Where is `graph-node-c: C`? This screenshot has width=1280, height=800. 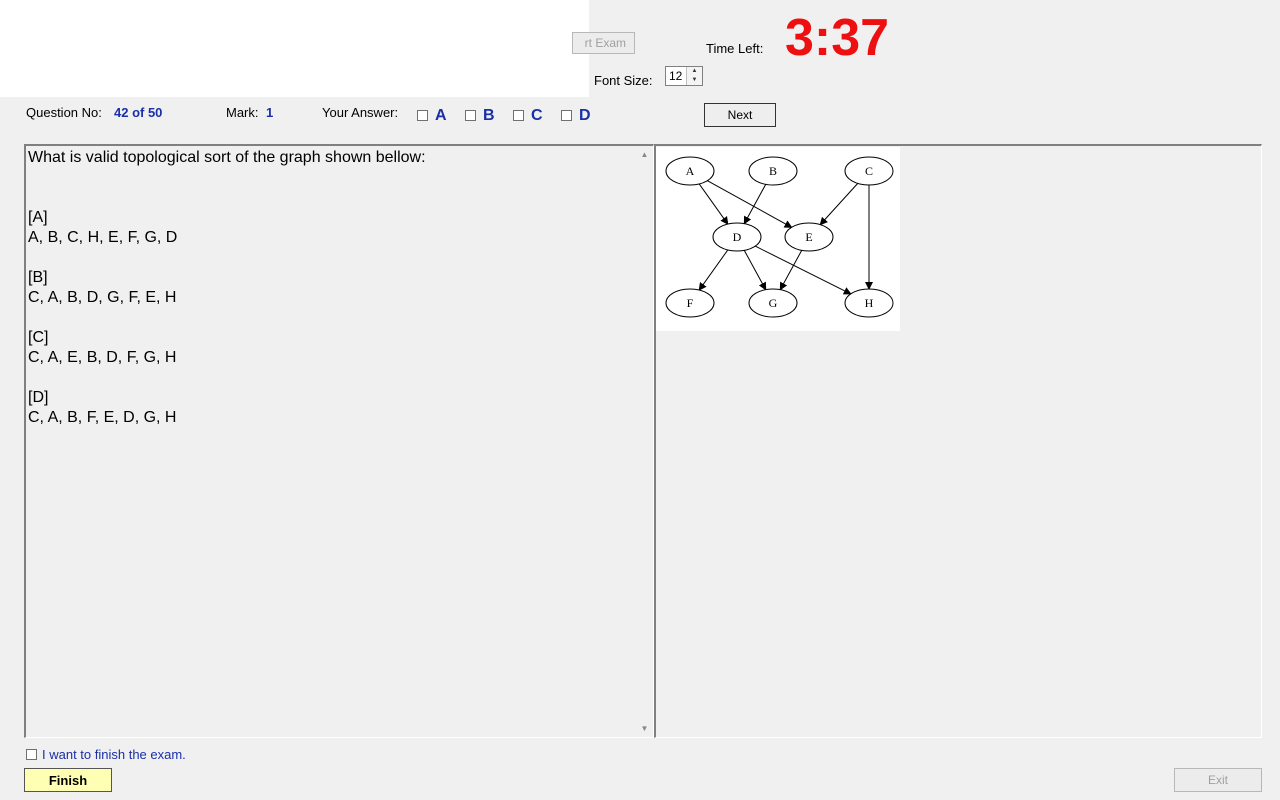 graph-node-c: C is located at coordinates (869, 171).